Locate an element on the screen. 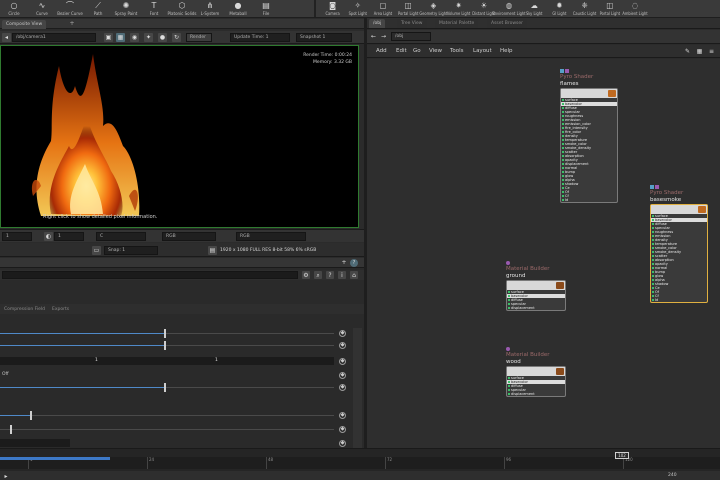 The width and height of the screenshot is (720, 480). shelf-tool-caustic-light: ❈ Caustic Light is located at coordinates (584, 9).